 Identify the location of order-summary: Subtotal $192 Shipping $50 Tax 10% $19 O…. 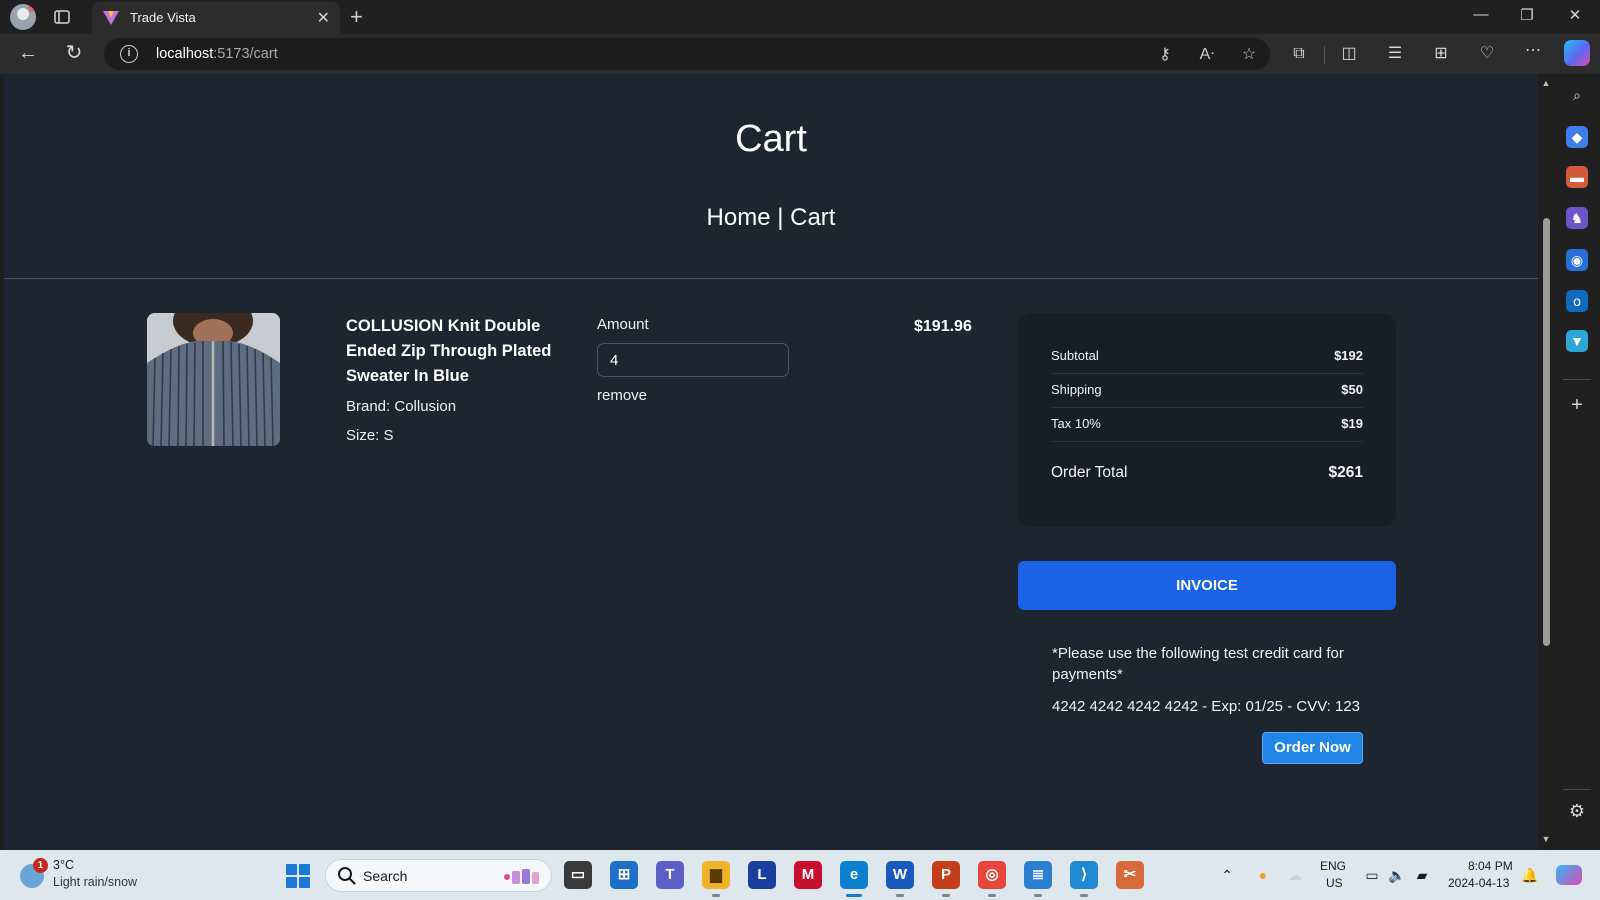
(1207, 420).